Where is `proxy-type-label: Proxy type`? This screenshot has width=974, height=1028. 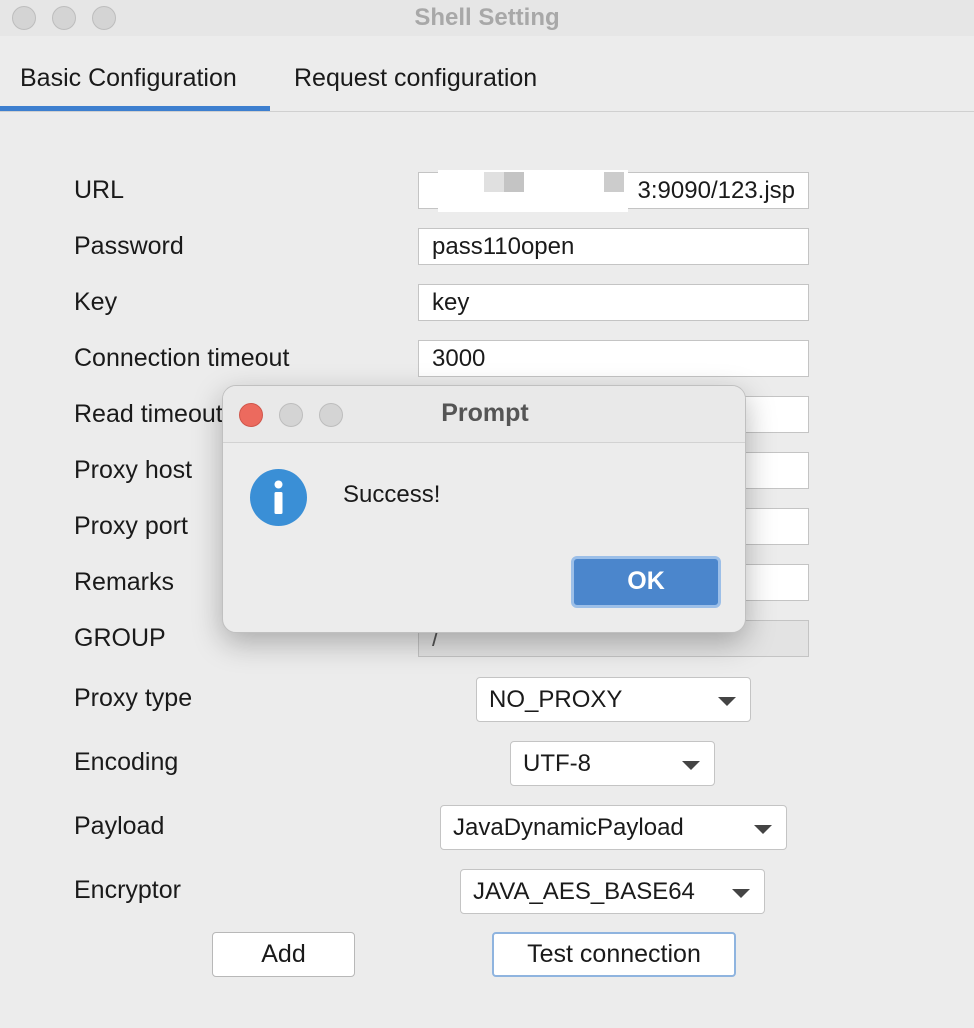 proxy-type-label: Proxy type is located at coordinates (133, 698).